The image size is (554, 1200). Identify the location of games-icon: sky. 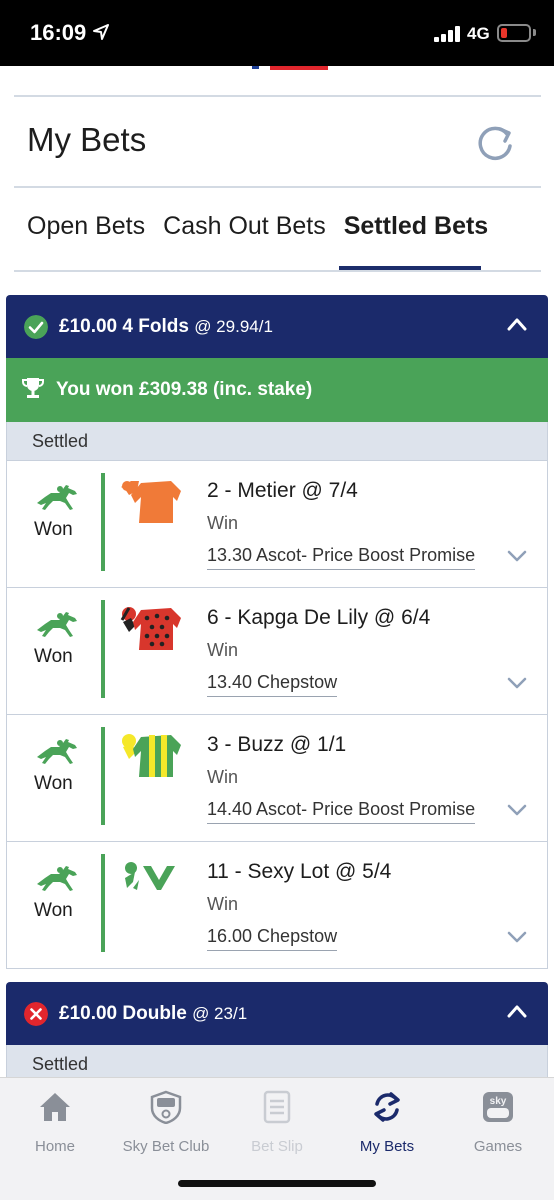
(498, 1107).